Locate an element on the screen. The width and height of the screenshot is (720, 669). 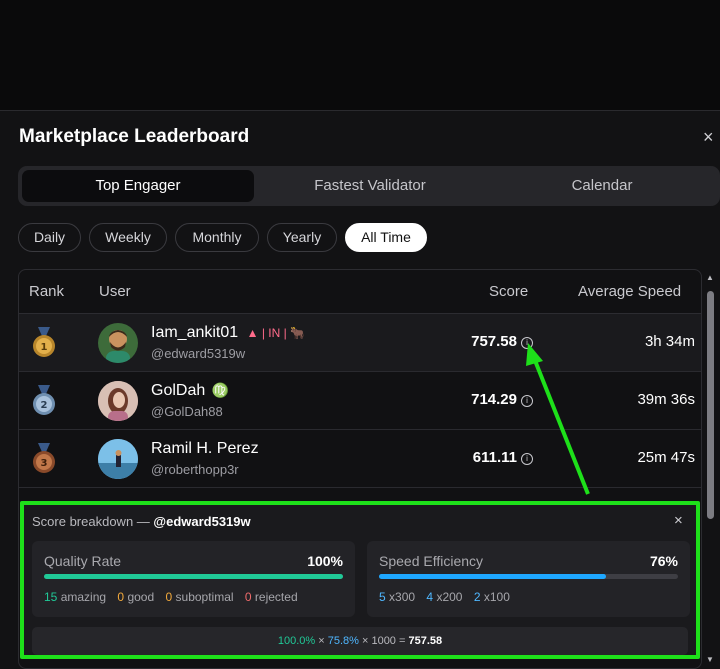
filter-daily: Daily is located at coordinates (49, 237).